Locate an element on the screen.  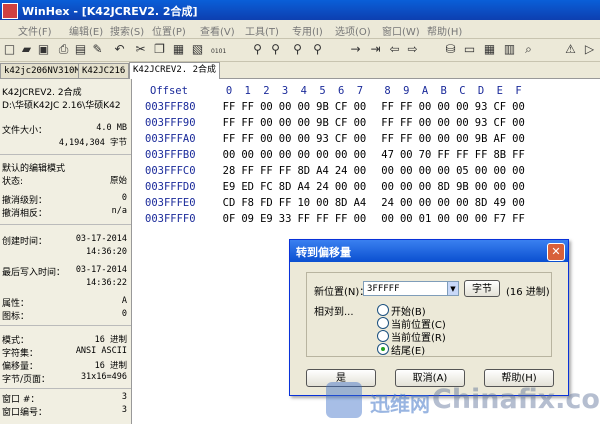
hex-byte: 47 is located at coordinates (388, 155).